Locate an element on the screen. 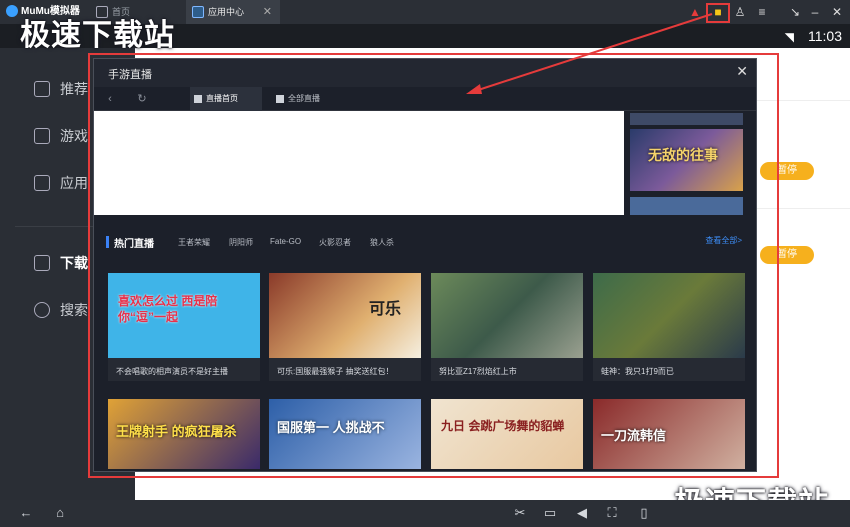 Image resolution: width=850 pixels, height=527 pixels. sidebar-item-search: 搜索 is located at coordinates (61, 310).